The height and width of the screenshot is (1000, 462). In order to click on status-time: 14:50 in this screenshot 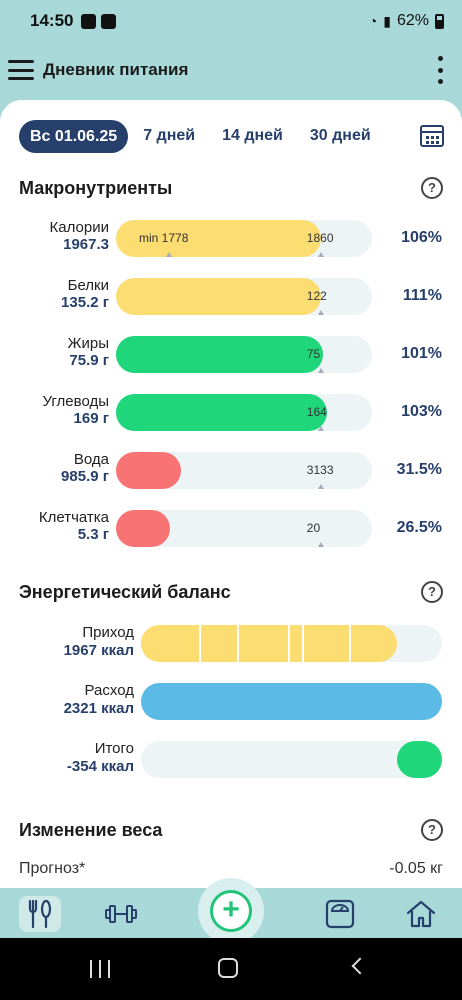, I will do `click(52, 20)`.